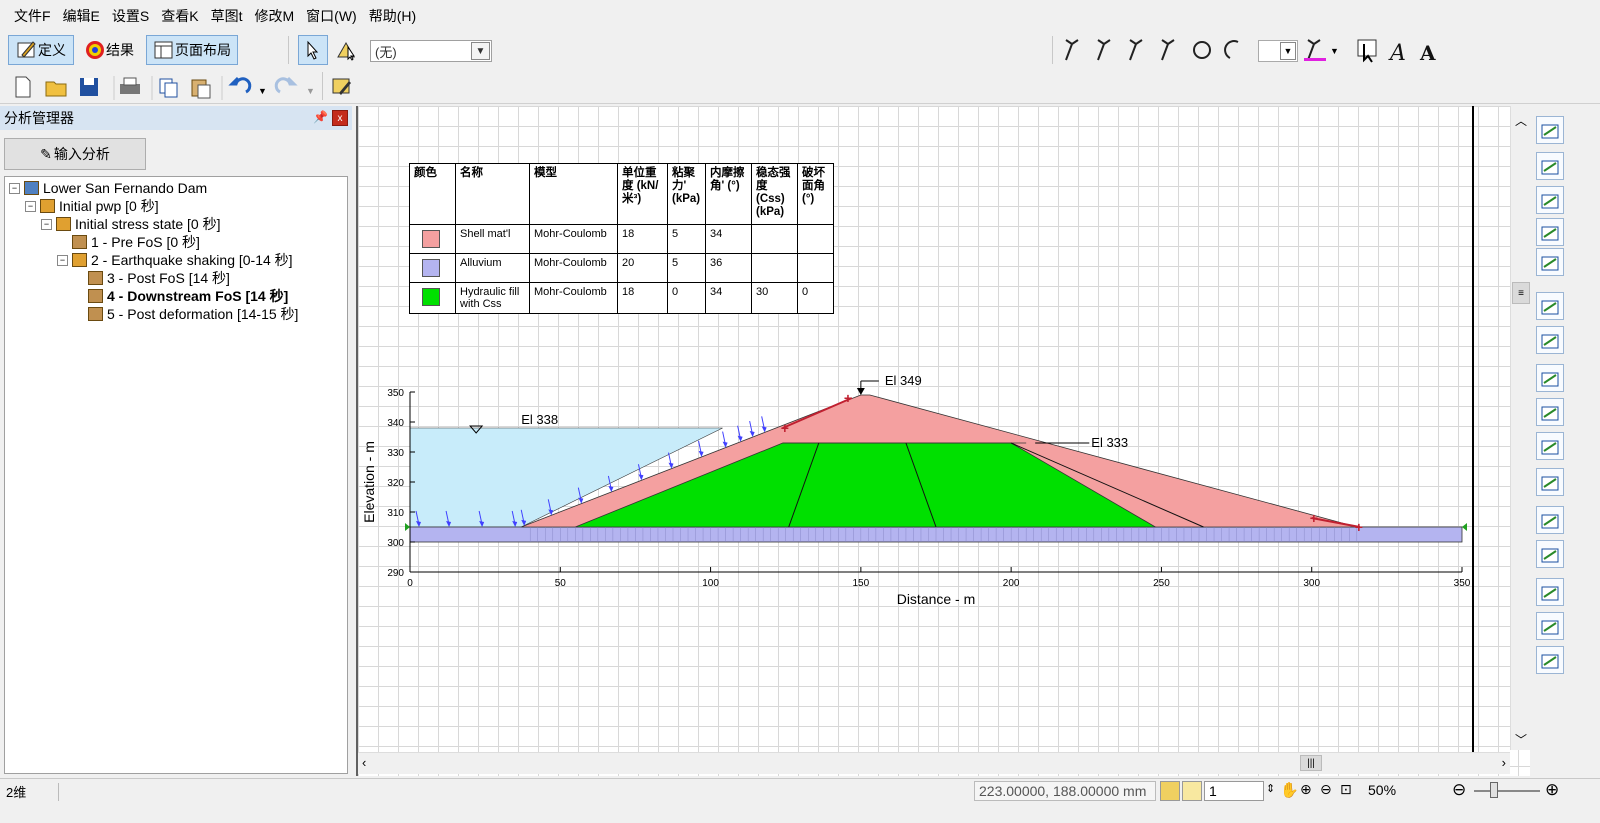 The image size is (1600, 823). What do you see at coordinates (1552, 790) in the screenshot?
I see `zoom-plus-icon: ⊕` at bounding box center [1552, 790].